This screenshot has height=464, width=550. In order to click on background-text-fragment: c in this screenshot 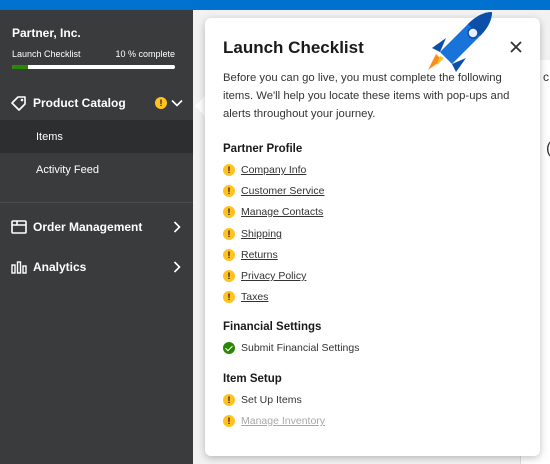, I will do `click(546, 77)`.